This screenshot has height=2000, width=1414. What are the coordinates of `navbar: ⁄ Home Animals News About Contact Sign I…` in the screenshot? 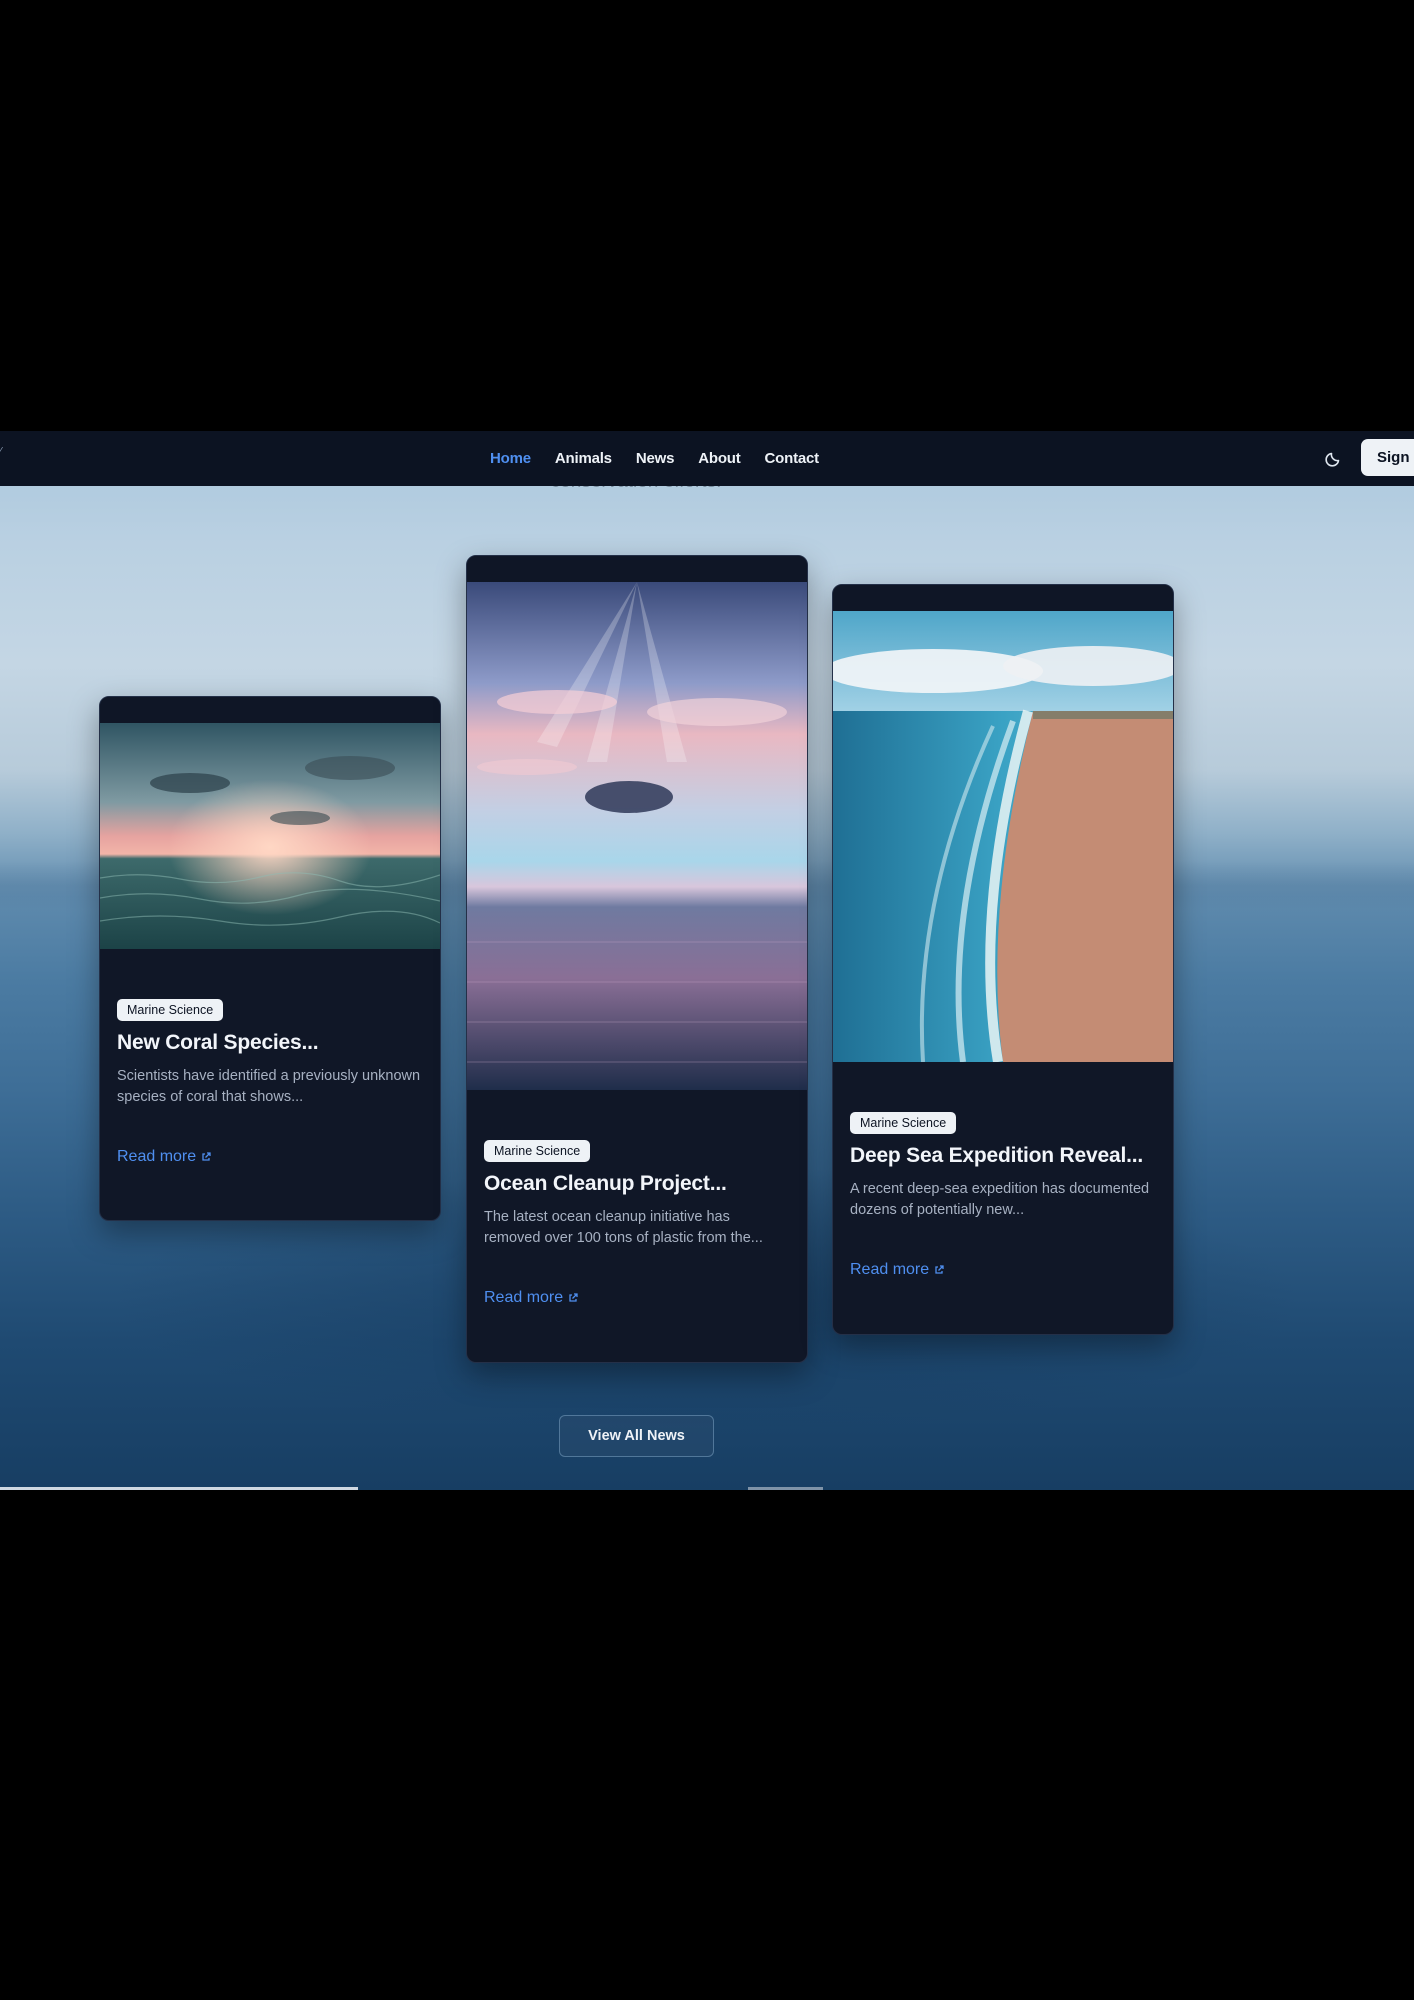 It's located at (707, 458).